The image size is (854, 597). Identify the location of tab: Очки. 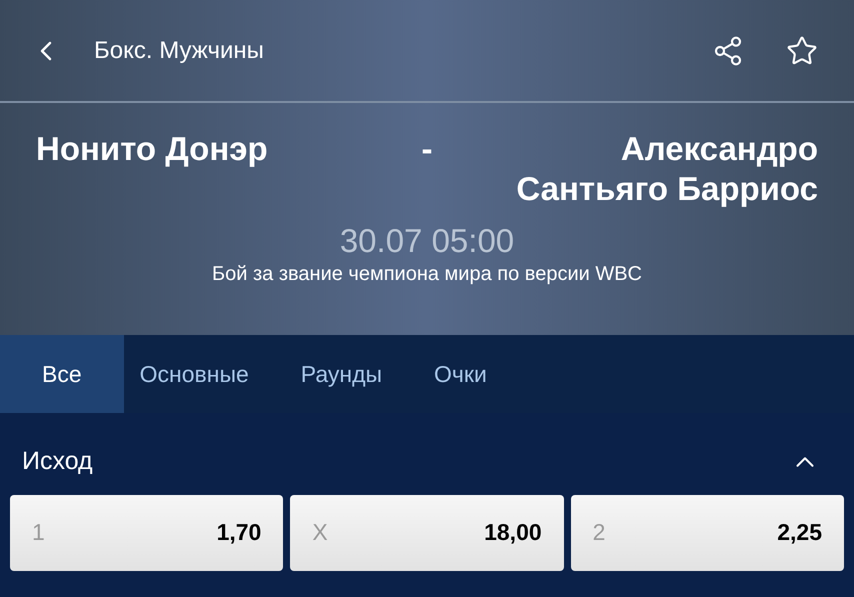
(460, 374).